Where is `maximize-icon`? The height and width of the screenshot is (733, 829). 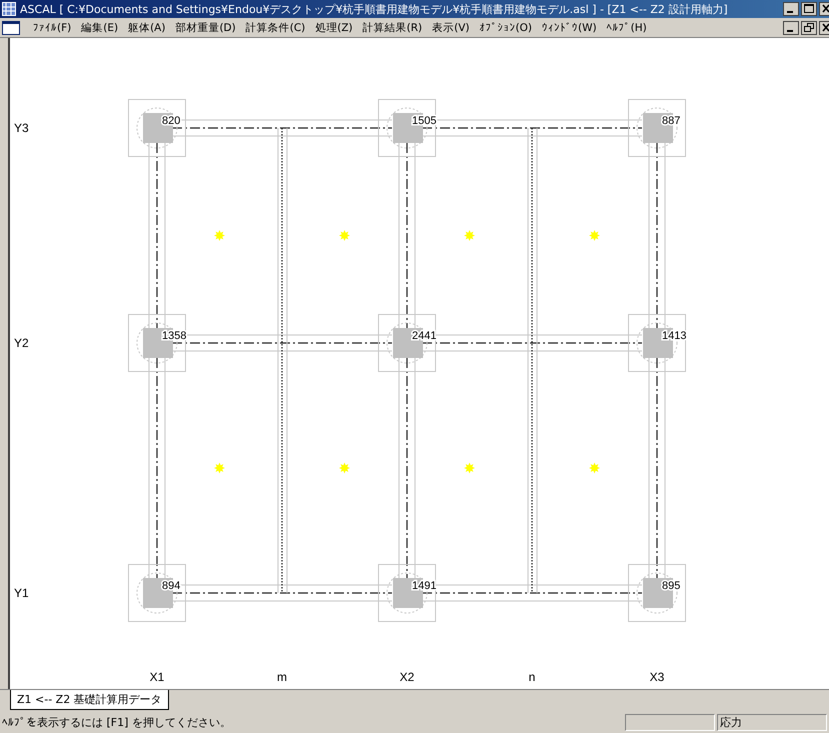 maximize-icon is located at coordinates (809, 9).